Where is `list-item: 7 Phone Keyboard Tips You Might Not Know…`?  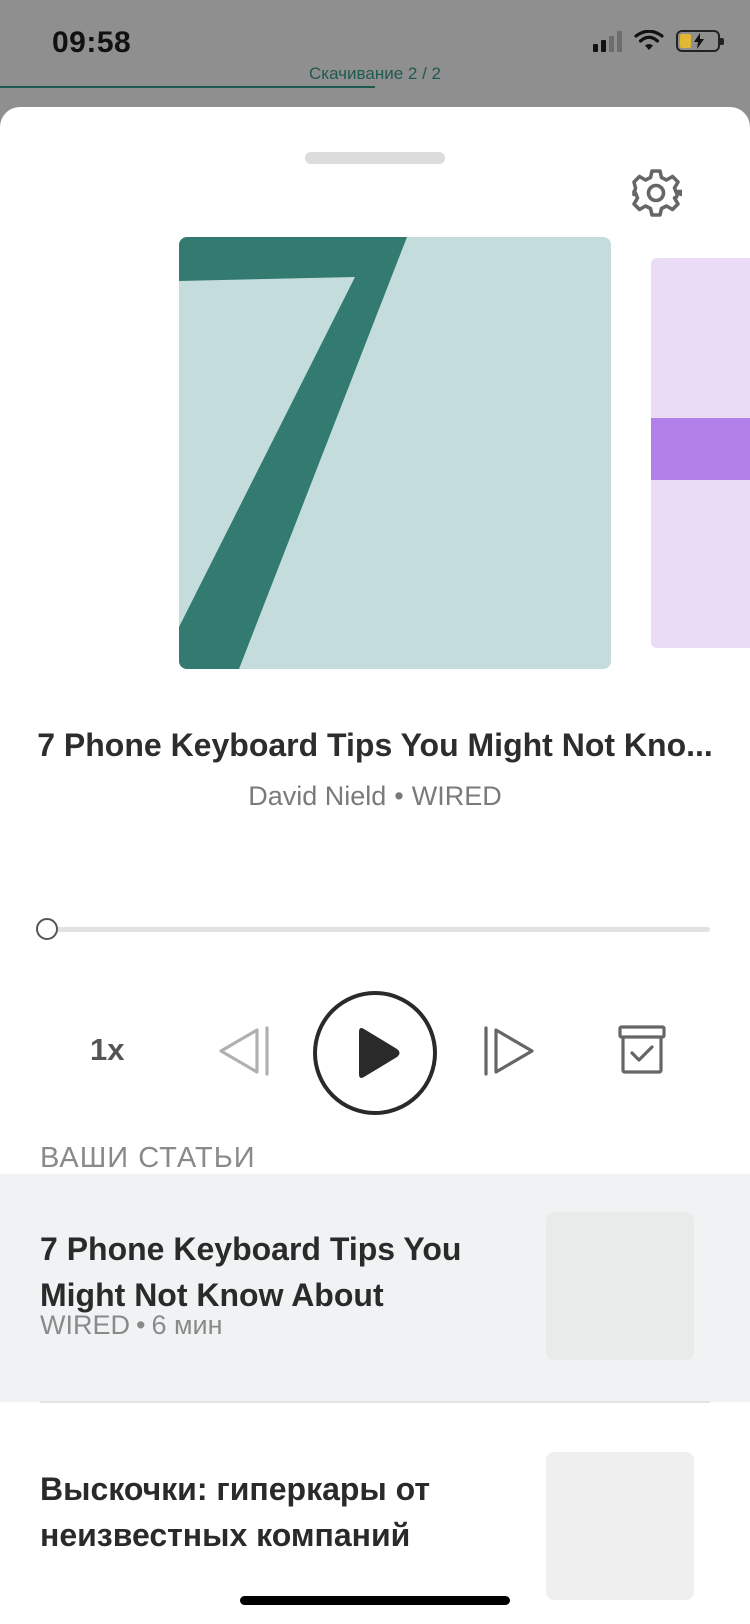 list-item: 7 Phone Keyboard Tips You Might Not Know… is located at coordinates (375, 1288).